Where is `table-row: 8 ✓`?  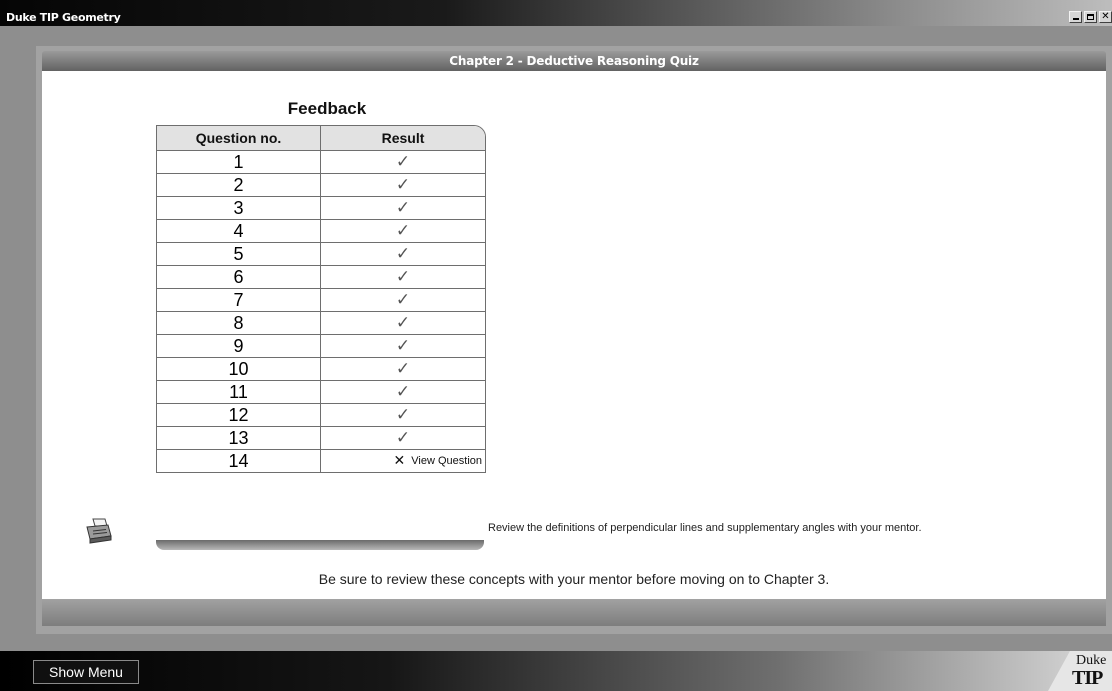 table-row: 8 ✓ is located at coordinates (321, 323).